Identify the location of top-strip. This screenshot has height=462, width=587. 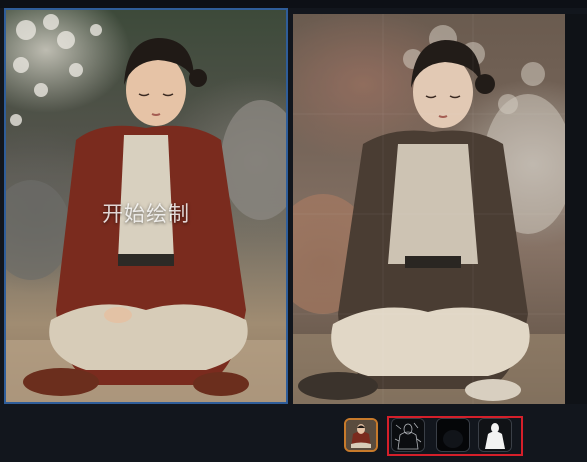
(293, 4).